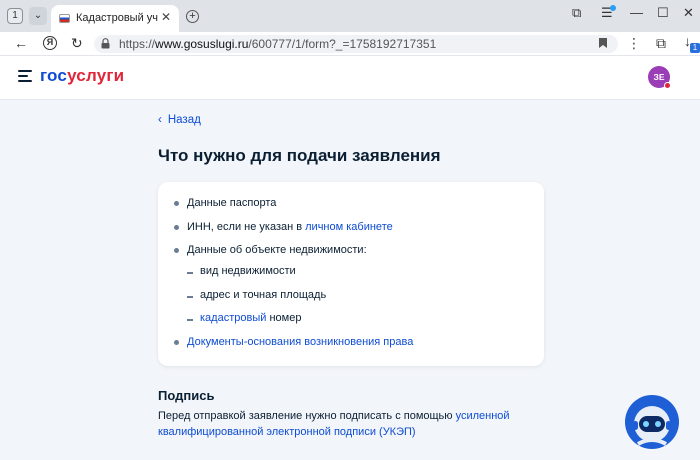 Image resolution: width=700 pixels, height=460 pixels. I want to click on url-scheme: https://, so click(137, 44).